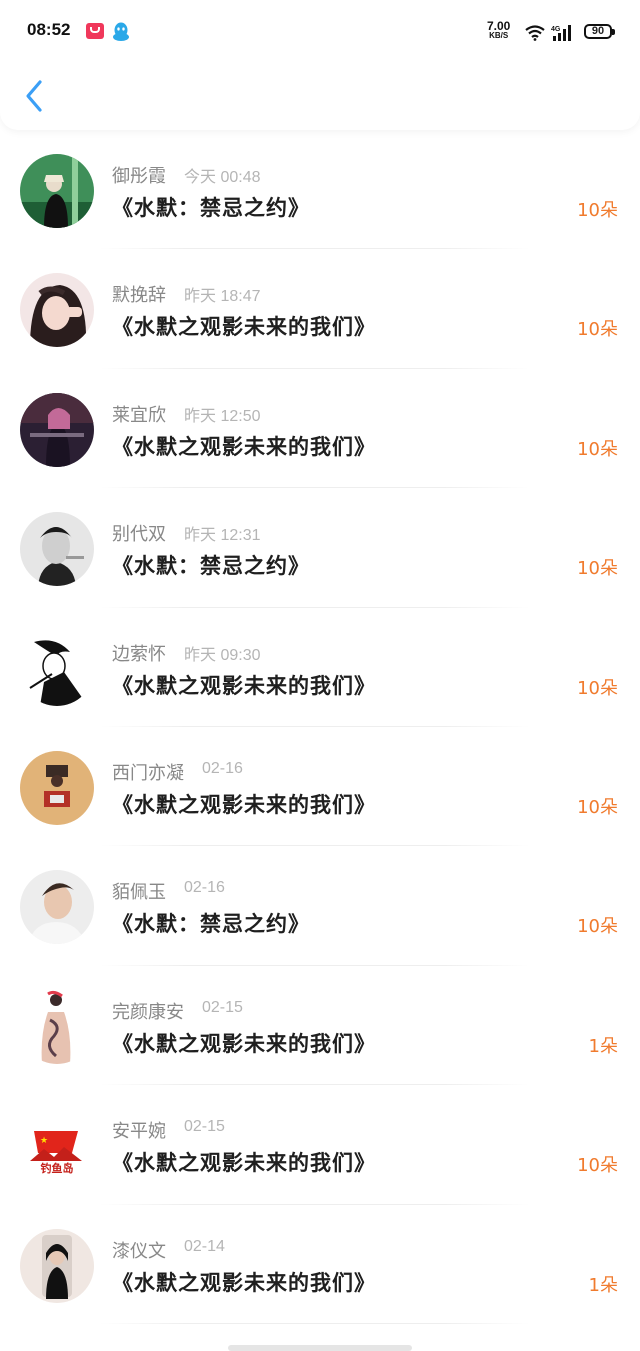 The height and width of the screenshot is (1351, 640). I want to click on cellular-signal-icon: 4G, so click(561, 33).